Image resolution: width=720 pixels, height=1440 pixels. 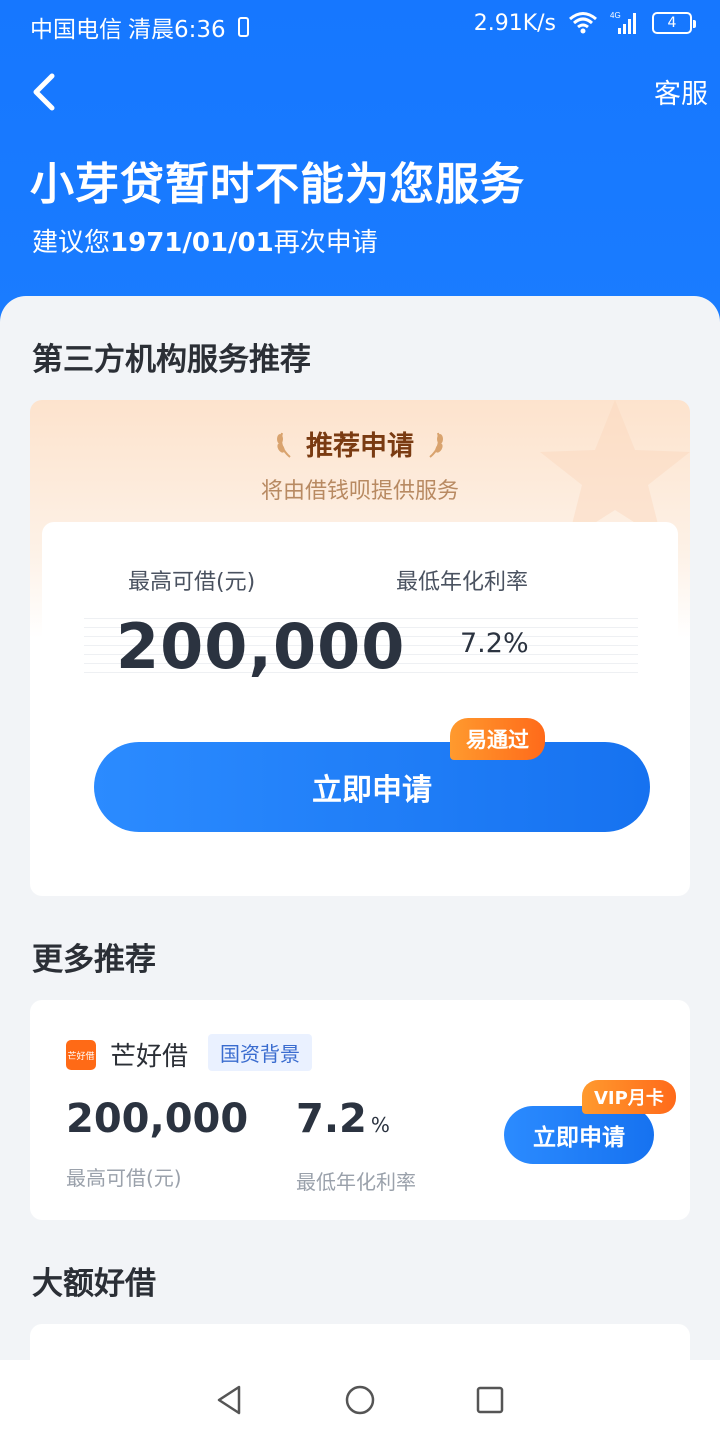 I want to click on product-rate-value: 7.2%, so click(x=343, y=1119).